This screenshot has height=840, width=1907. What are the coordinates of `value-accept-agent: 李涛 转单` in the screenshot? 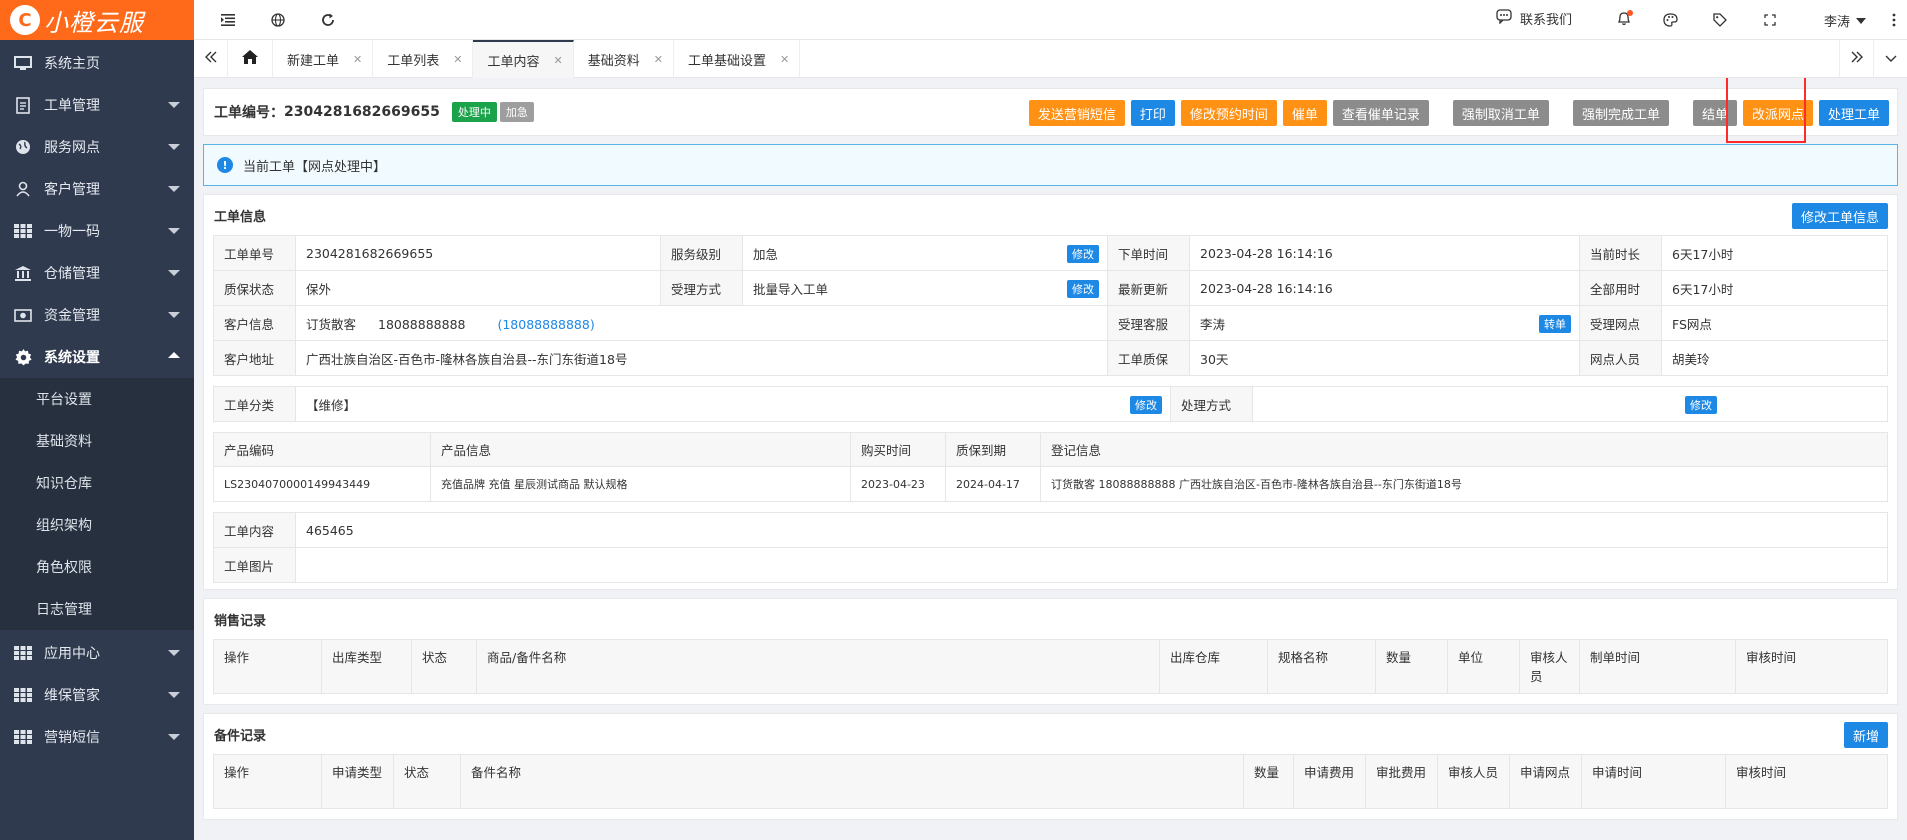 It's located at (1384, 323).